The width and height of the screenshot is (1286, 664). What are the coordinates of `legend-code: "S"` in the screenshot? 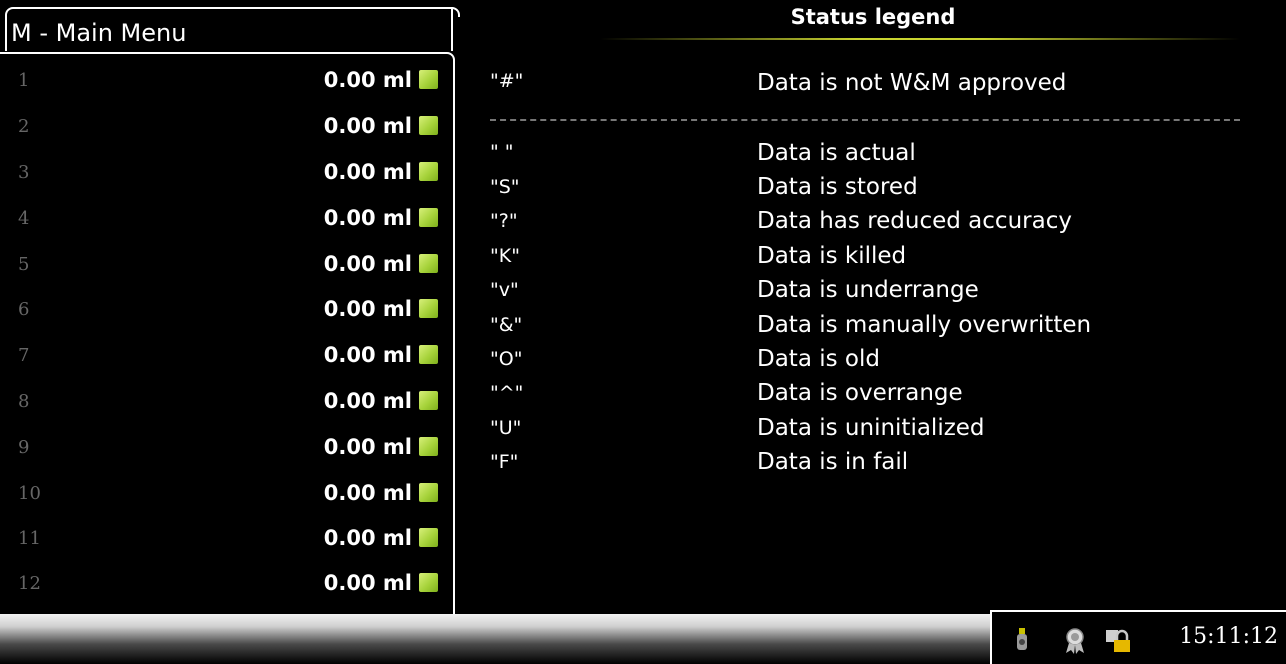 It's located at (505, 187).